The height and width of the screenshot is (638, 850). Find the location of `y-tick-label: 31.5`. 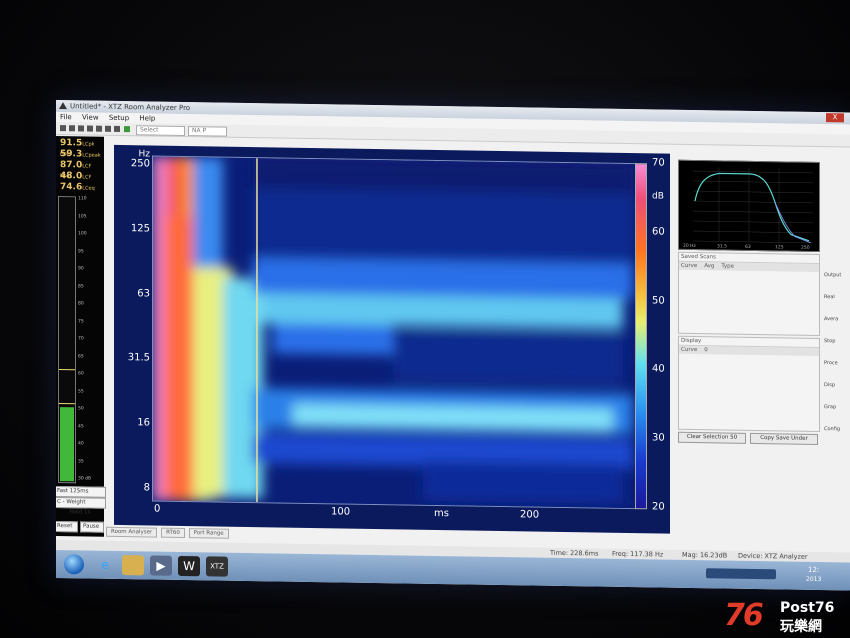

y-tick-label: 31.5 is located at coordinates (138, 358).